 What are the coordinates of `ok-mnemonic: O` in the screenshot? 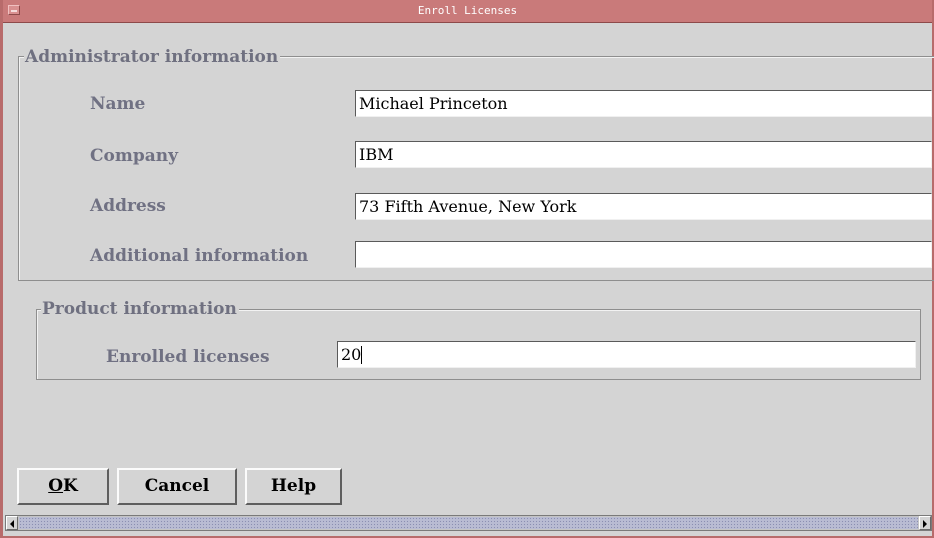 It's located at (56, 486).